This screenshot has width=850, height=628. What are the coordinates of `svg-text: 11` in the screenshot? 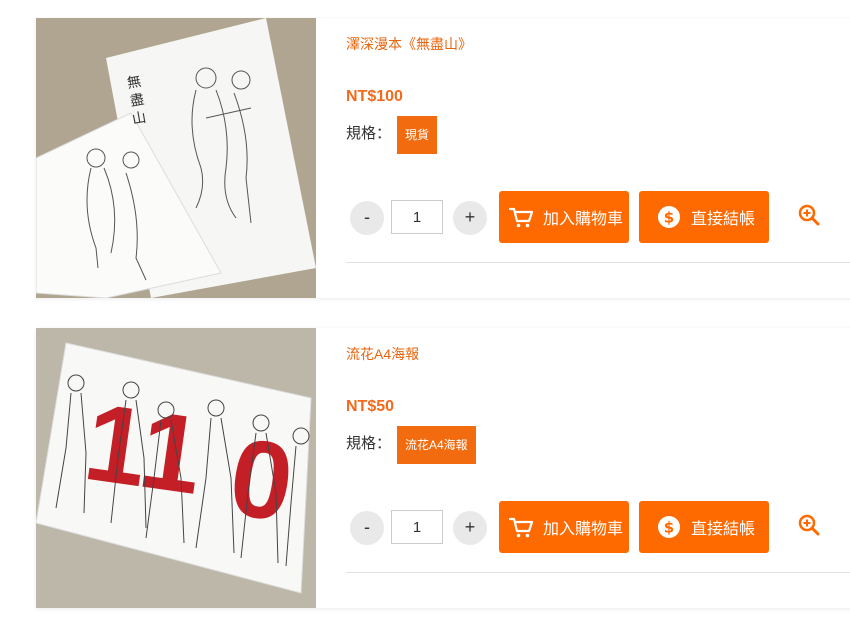 It's located at (144, 449).